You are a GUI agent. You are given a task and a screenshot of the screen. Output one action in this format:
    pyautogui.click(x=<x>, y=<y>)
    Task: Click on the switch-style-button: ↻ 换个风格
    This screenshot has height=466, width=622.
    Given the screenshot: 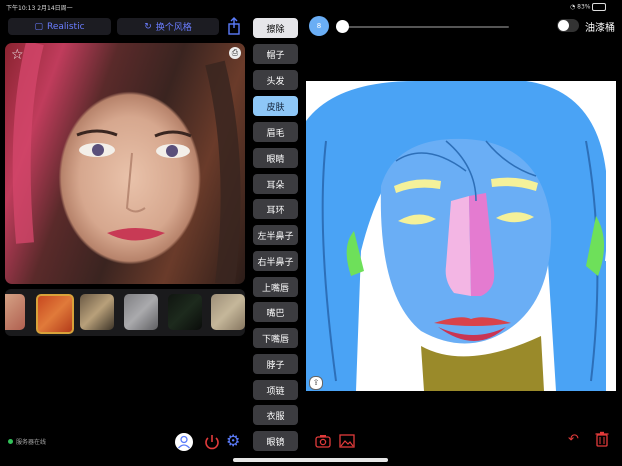 What is the action you would take?
    pyautogui.click(x=168, y=26)
    